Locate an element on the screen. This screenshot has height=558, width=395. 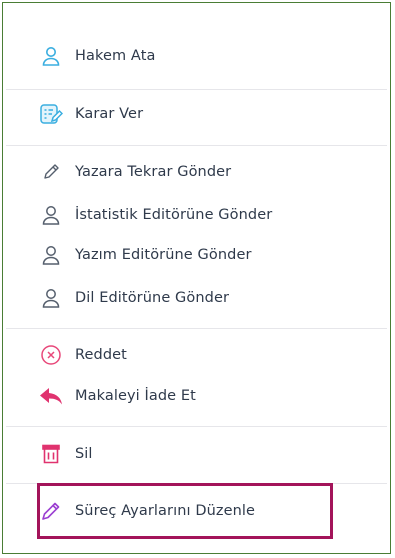
menu-item-istatistik-editorune-gonder: İstatistik Editörüne Gönder is located at coordinates (154, 215).